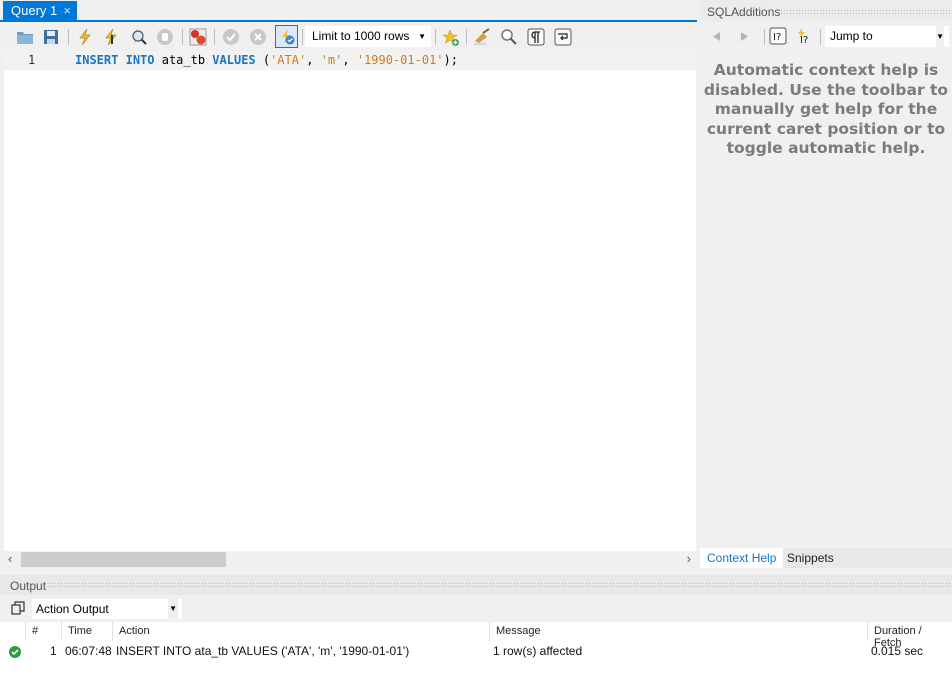 Image resolution: width=952 pixels, height=691 pixels. I want to click on limit-rows-select: Limit to 1000 rows ▼, so click(368, 36).